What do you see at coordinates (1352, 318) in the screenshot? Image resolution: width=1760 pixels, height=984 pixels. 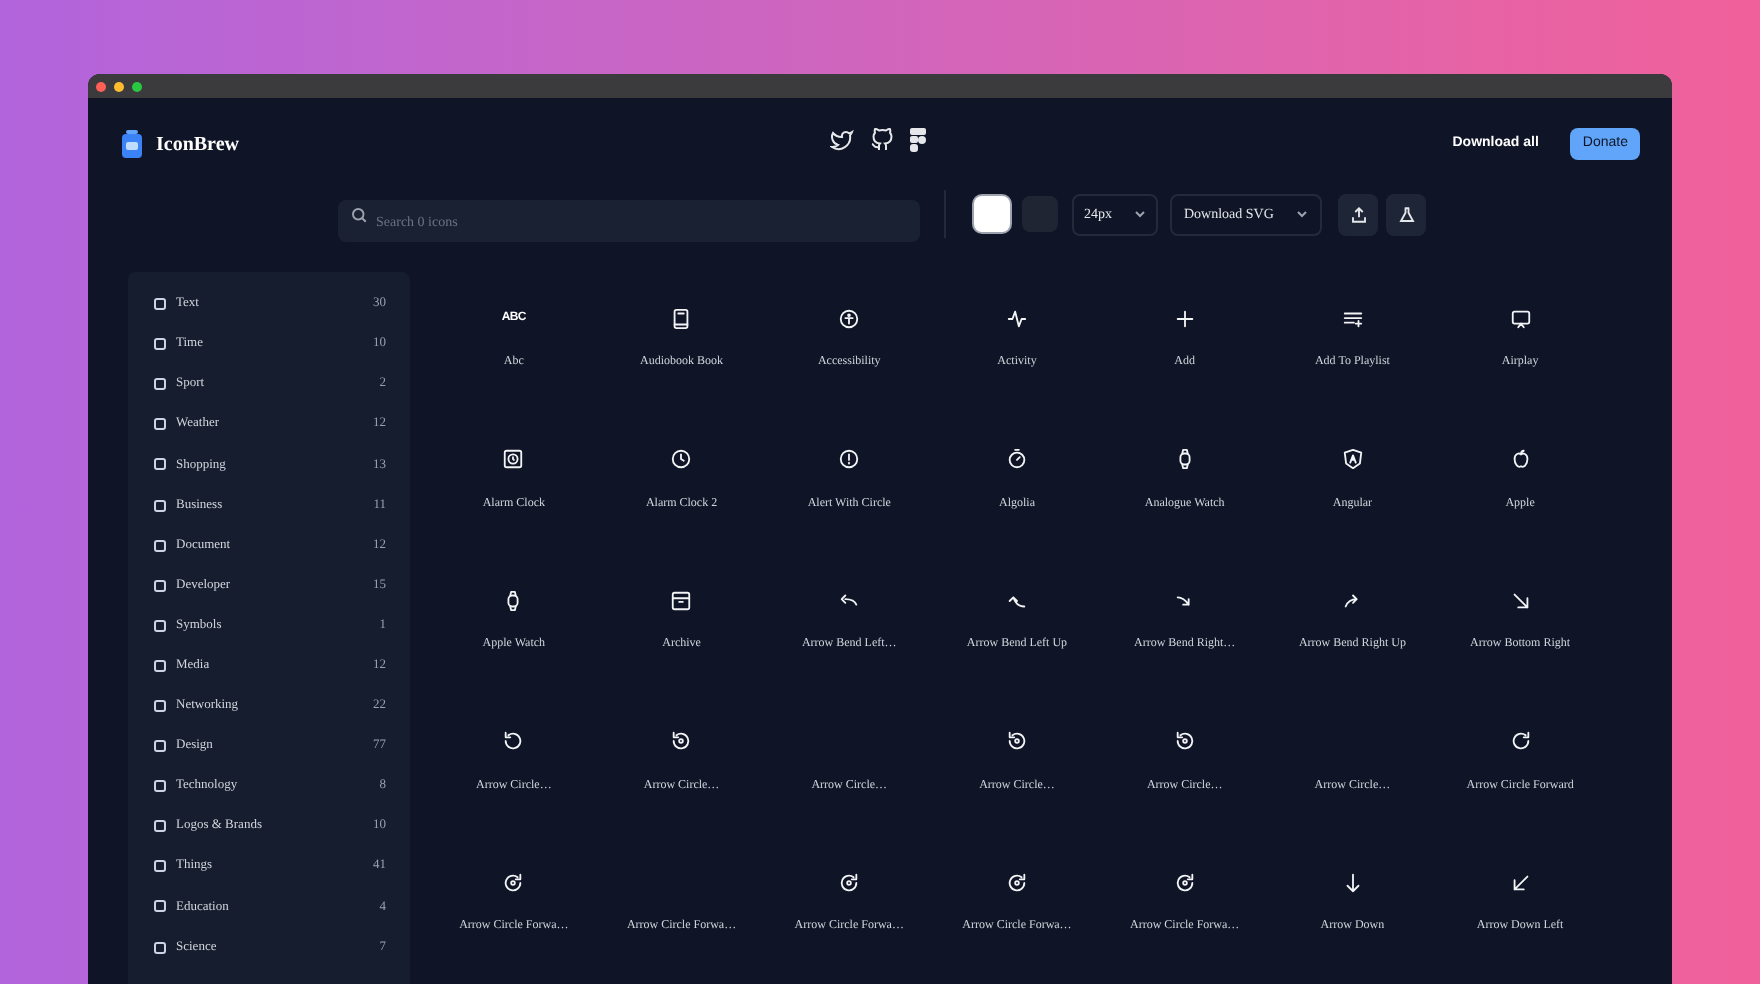 I see `playlist-icon` at bounding box center [1352, 318].